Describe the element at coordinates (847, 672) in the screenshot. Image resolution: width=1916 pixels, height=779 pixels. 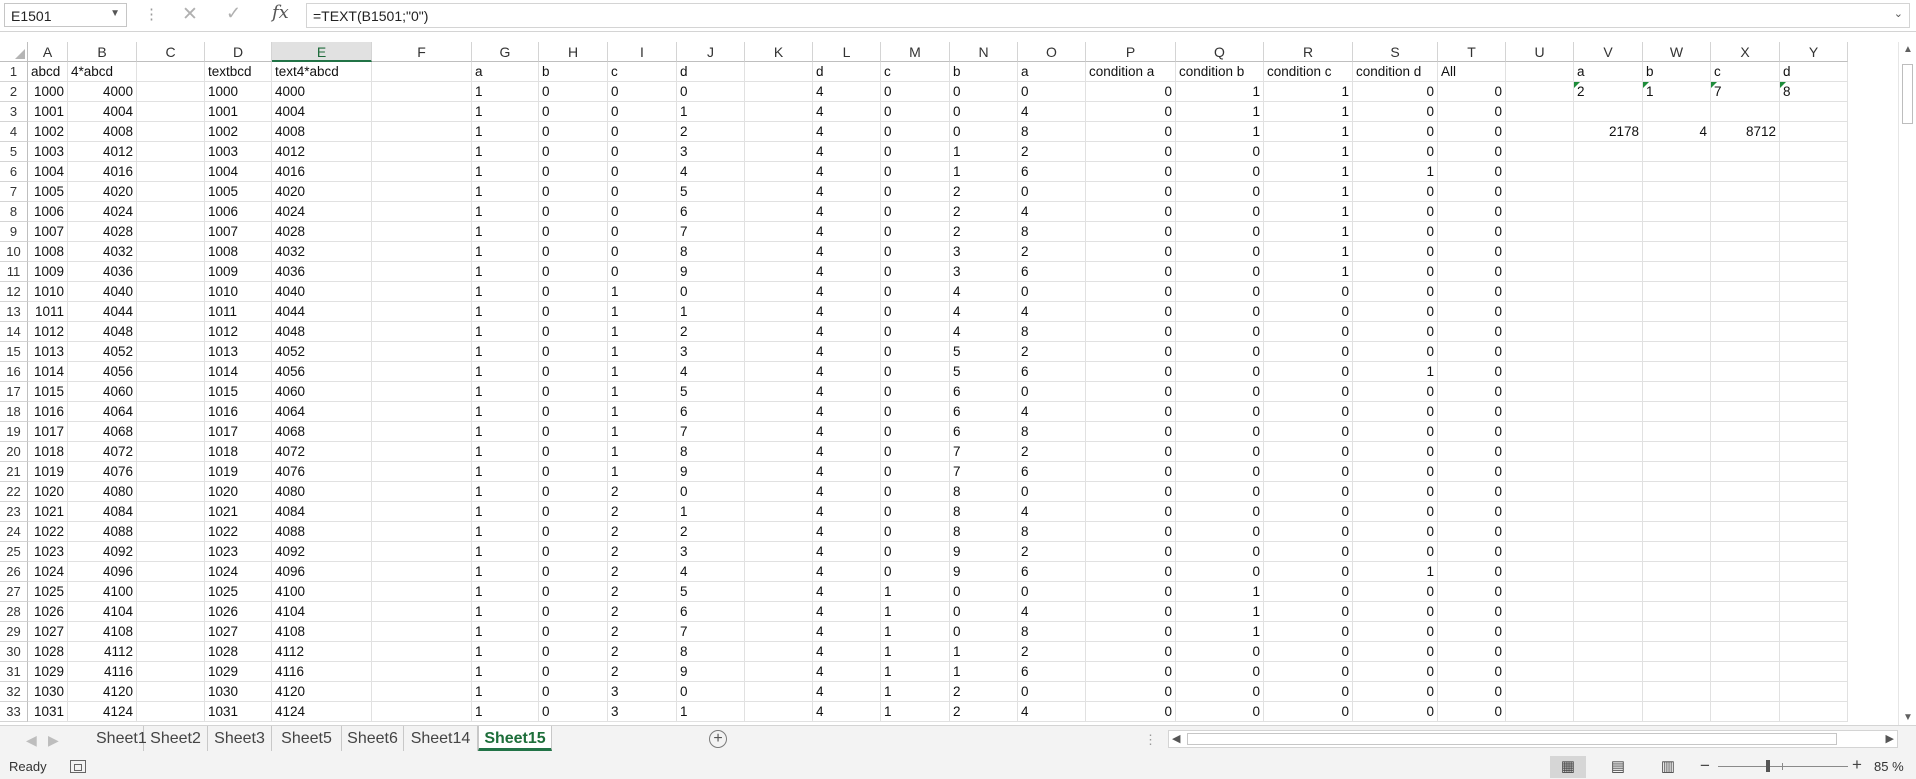
I see `cell-l31: 4` at that location.